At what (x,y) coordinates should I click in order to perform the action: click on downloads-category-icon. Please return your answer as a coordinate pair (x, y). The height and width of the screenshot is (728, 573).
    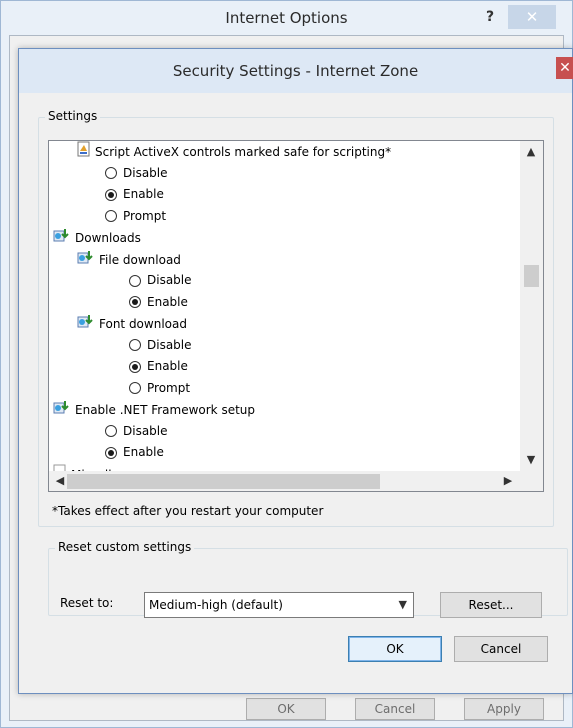
    Looking at the image, I should click on (62, 238).